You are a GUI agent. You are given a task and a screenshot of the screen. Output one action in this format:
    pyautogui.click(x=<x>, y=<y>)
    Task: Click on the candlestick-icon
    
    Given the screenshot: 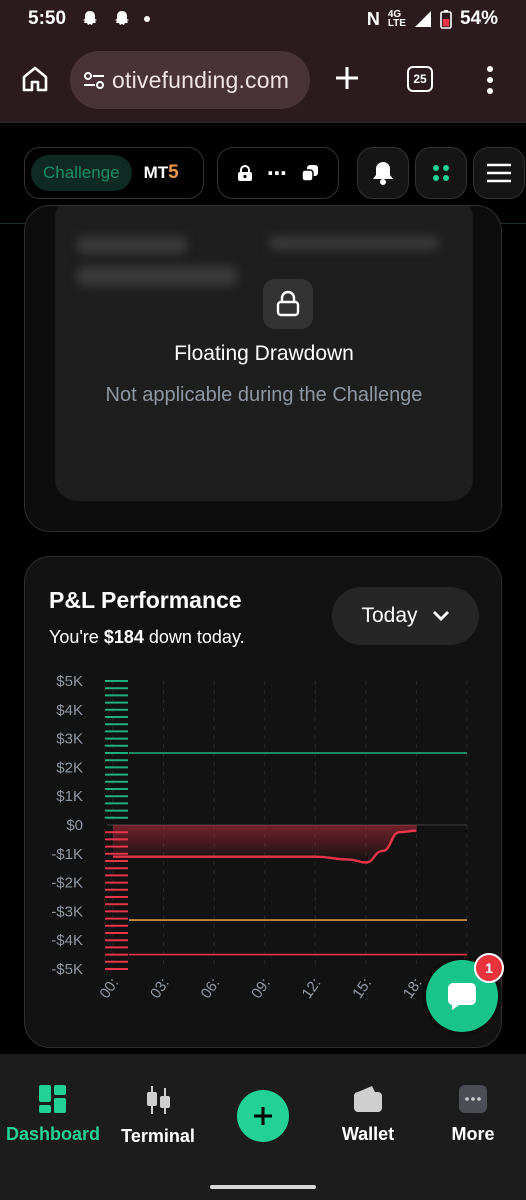 What is the action you would take?
    pyautogui.click(x=158, y=1100)
    